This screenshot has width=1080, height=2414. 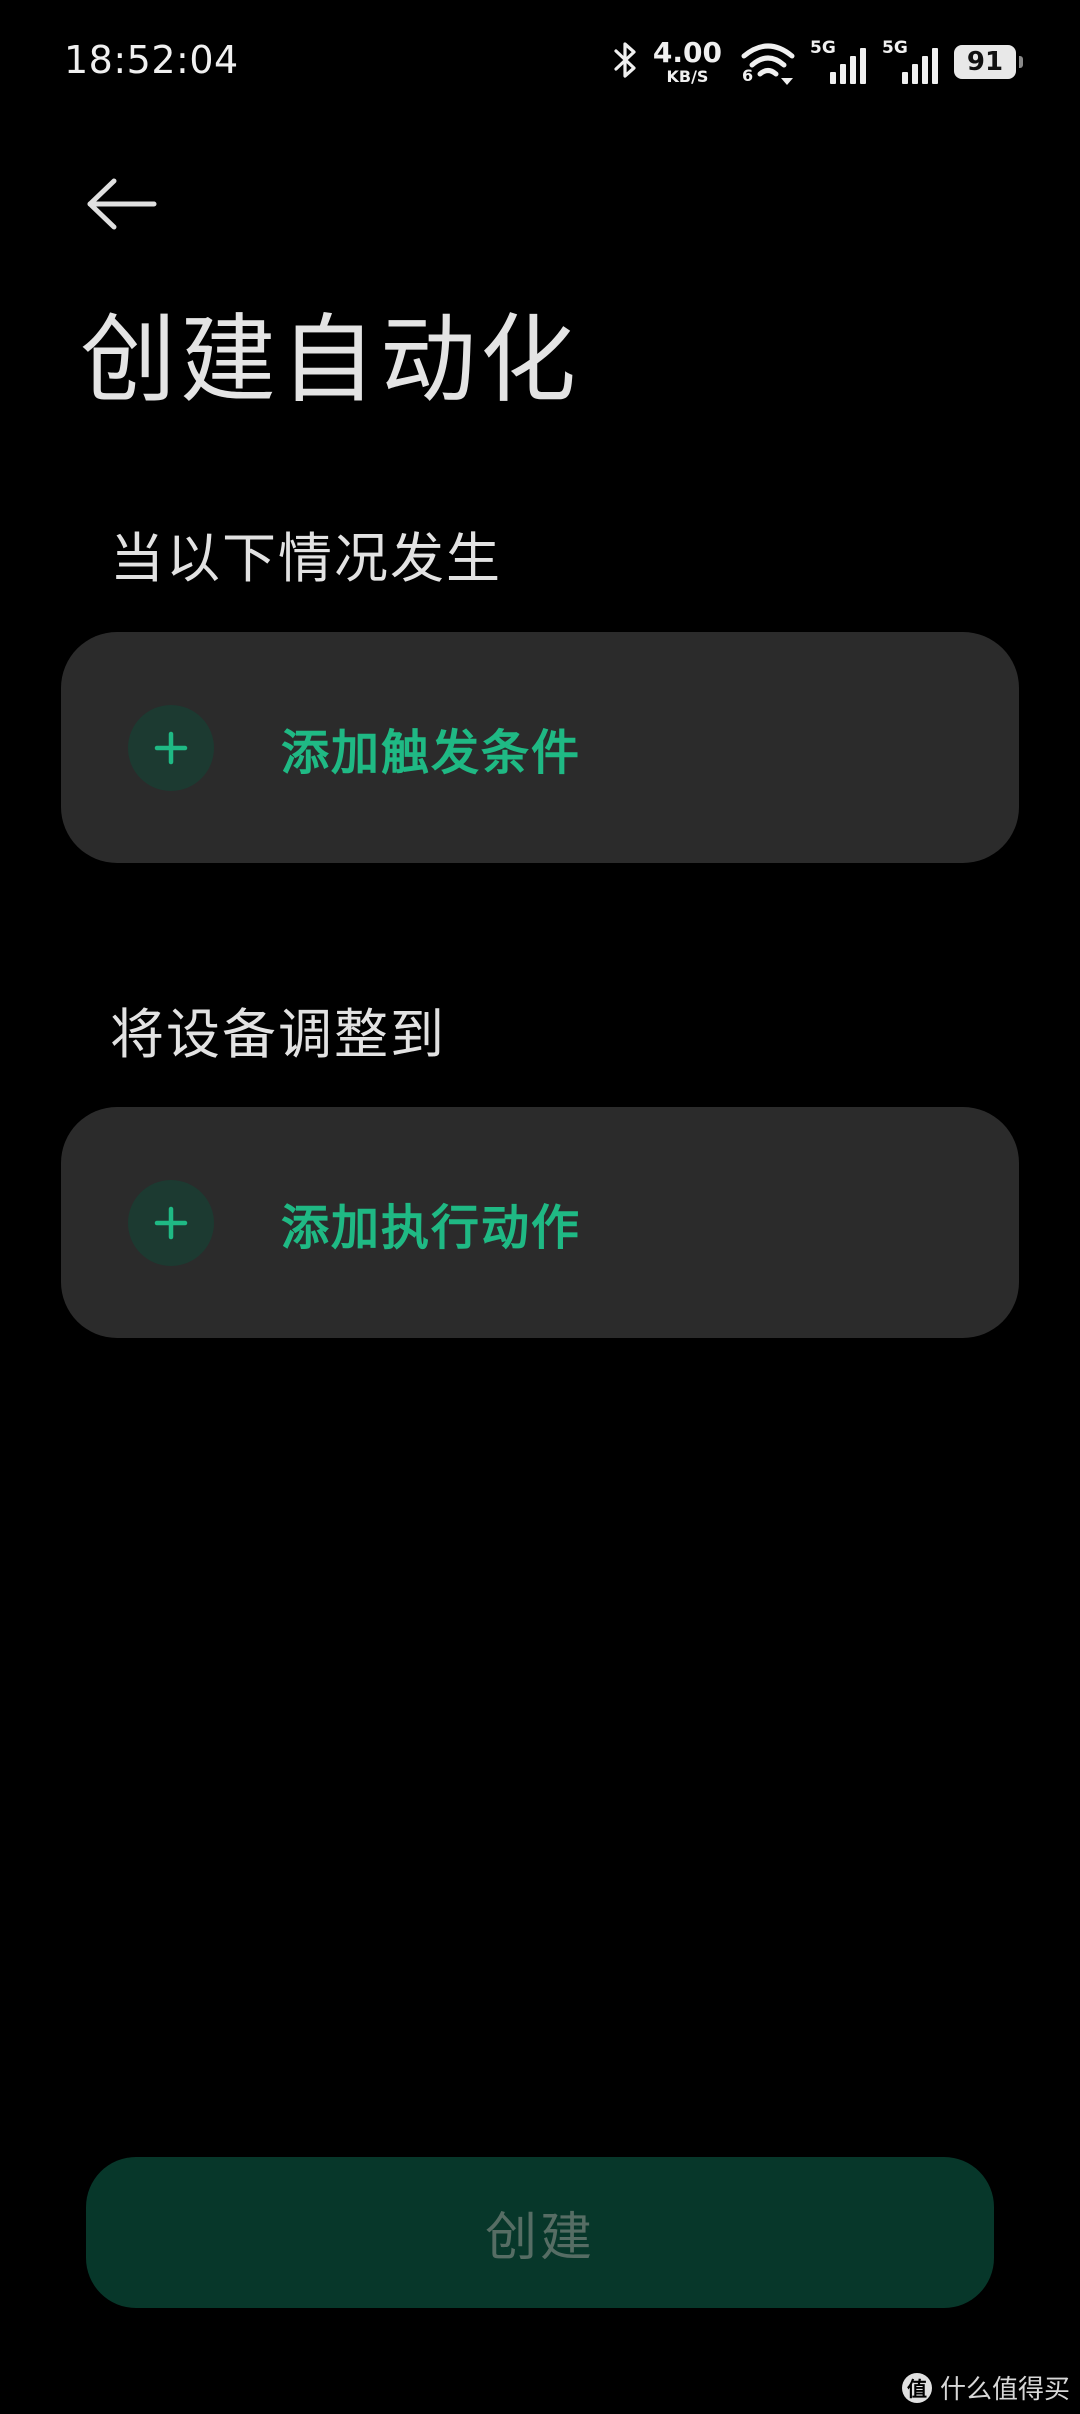 I want to click on add-action-plus-button, so click(x=171, y=1223).